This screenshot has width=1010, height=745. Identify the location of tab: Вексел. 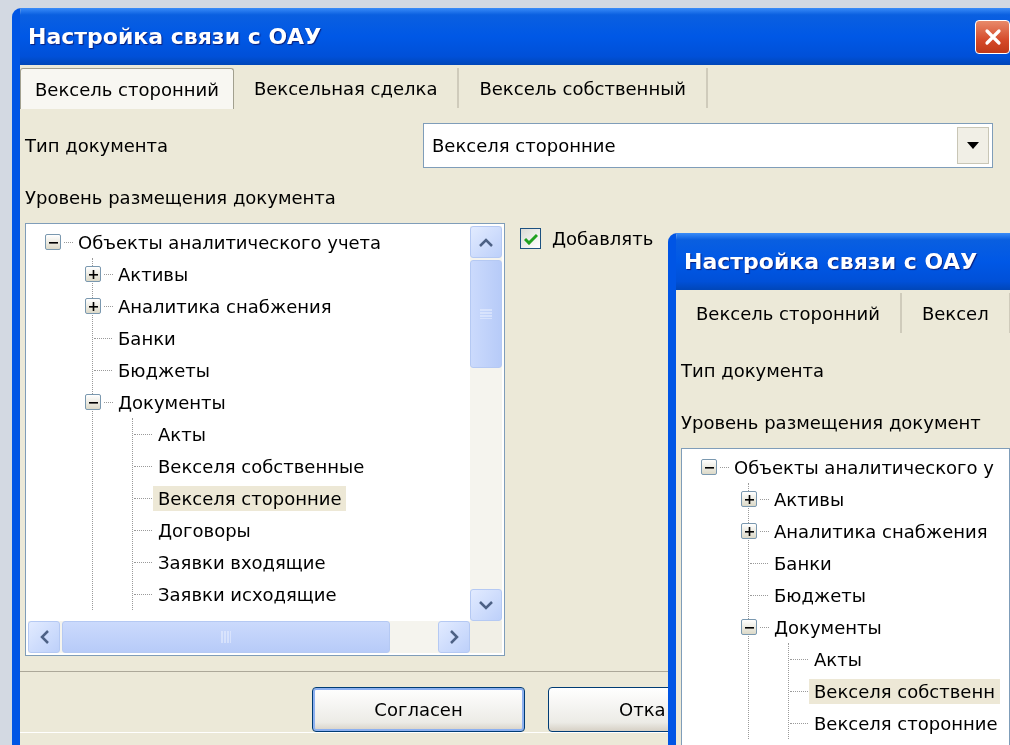
(955, 313).